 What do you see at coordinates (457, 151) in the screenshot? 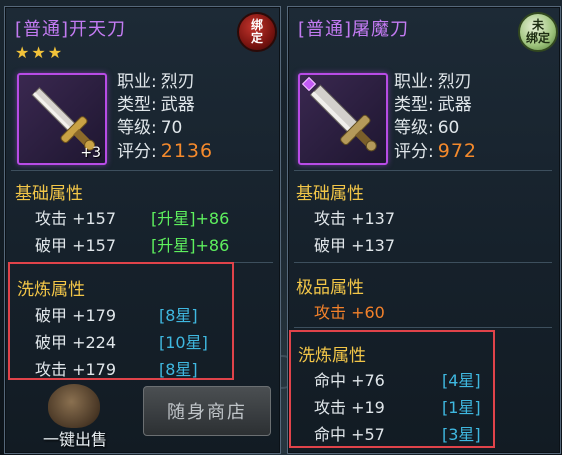
I see `score-value: 972` at bounding box center [457, 151].